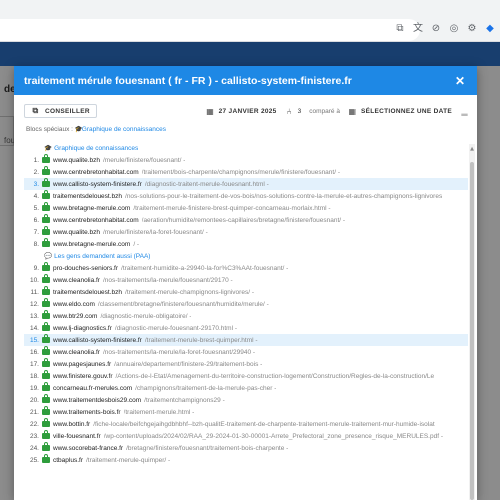 This screenshot has height=500, width=500. I want to click on hierarchy-icon: ⑃, so click(289, 111).